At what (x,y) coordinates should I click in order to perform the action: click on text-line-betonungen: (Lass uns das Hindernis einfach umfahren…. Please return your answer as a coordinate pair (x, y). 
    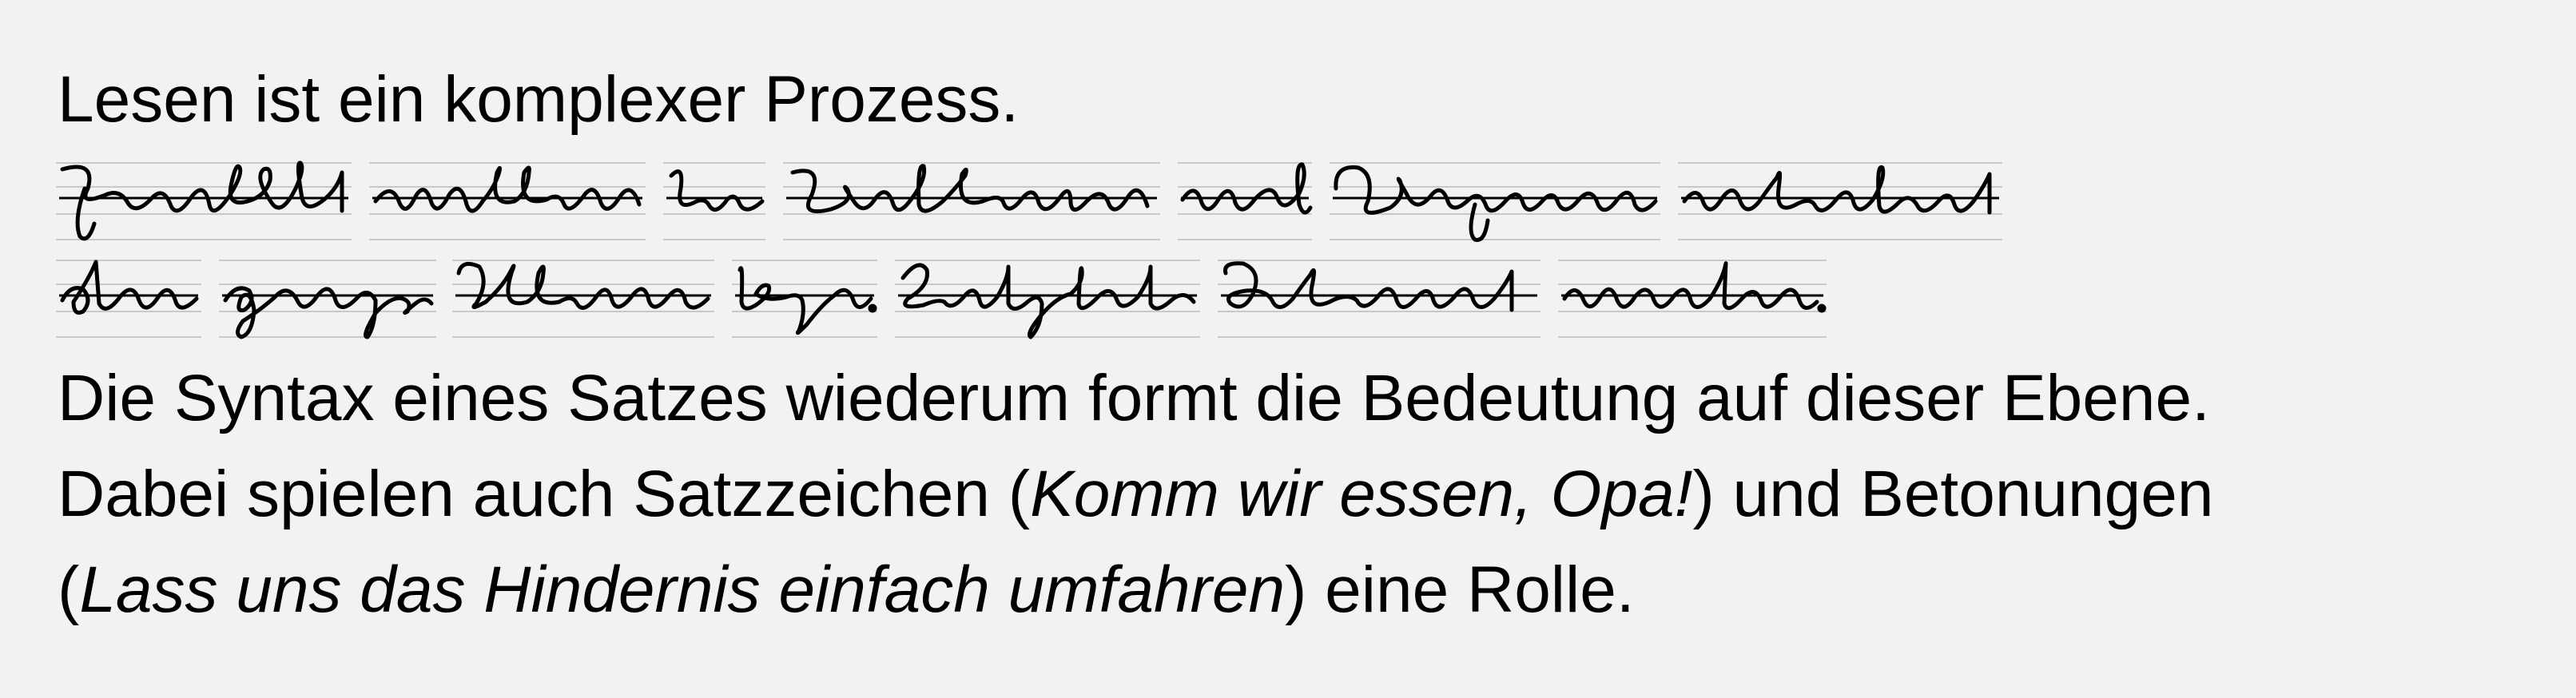
    Looking at the image, I should click on (846, 590).